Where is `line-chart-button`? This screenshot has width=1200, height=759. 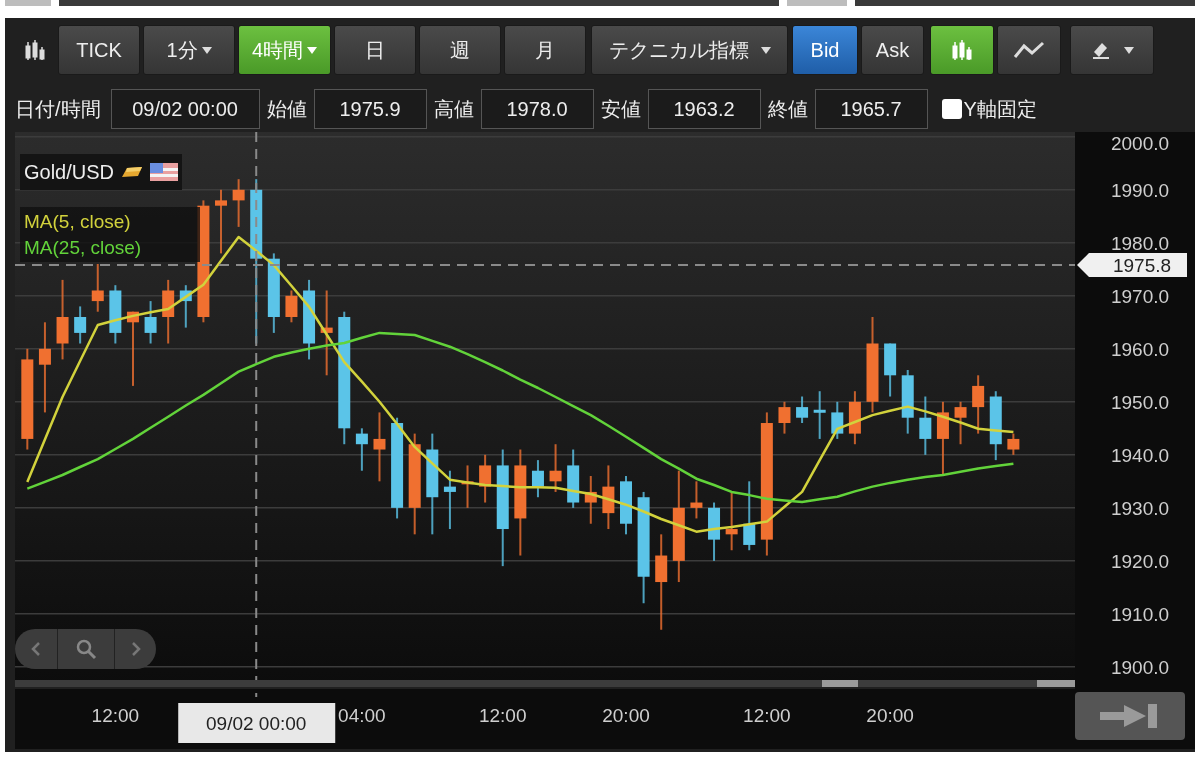 line-chart-button is located at coordinates (1029, 50).